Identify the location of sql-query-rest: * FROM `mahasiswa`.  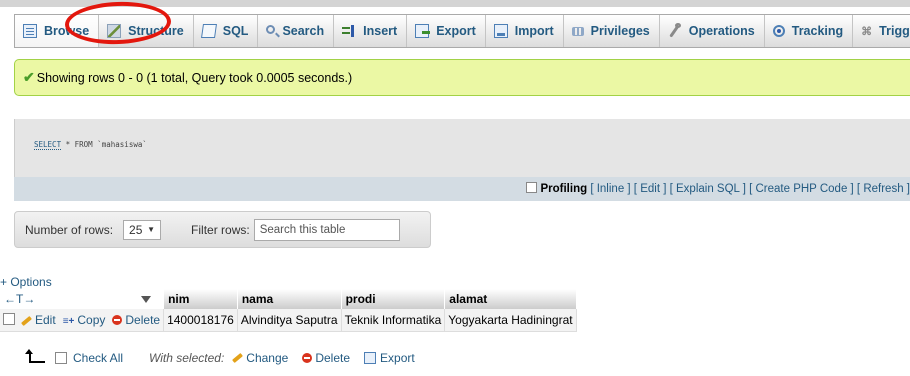
(104, 144).